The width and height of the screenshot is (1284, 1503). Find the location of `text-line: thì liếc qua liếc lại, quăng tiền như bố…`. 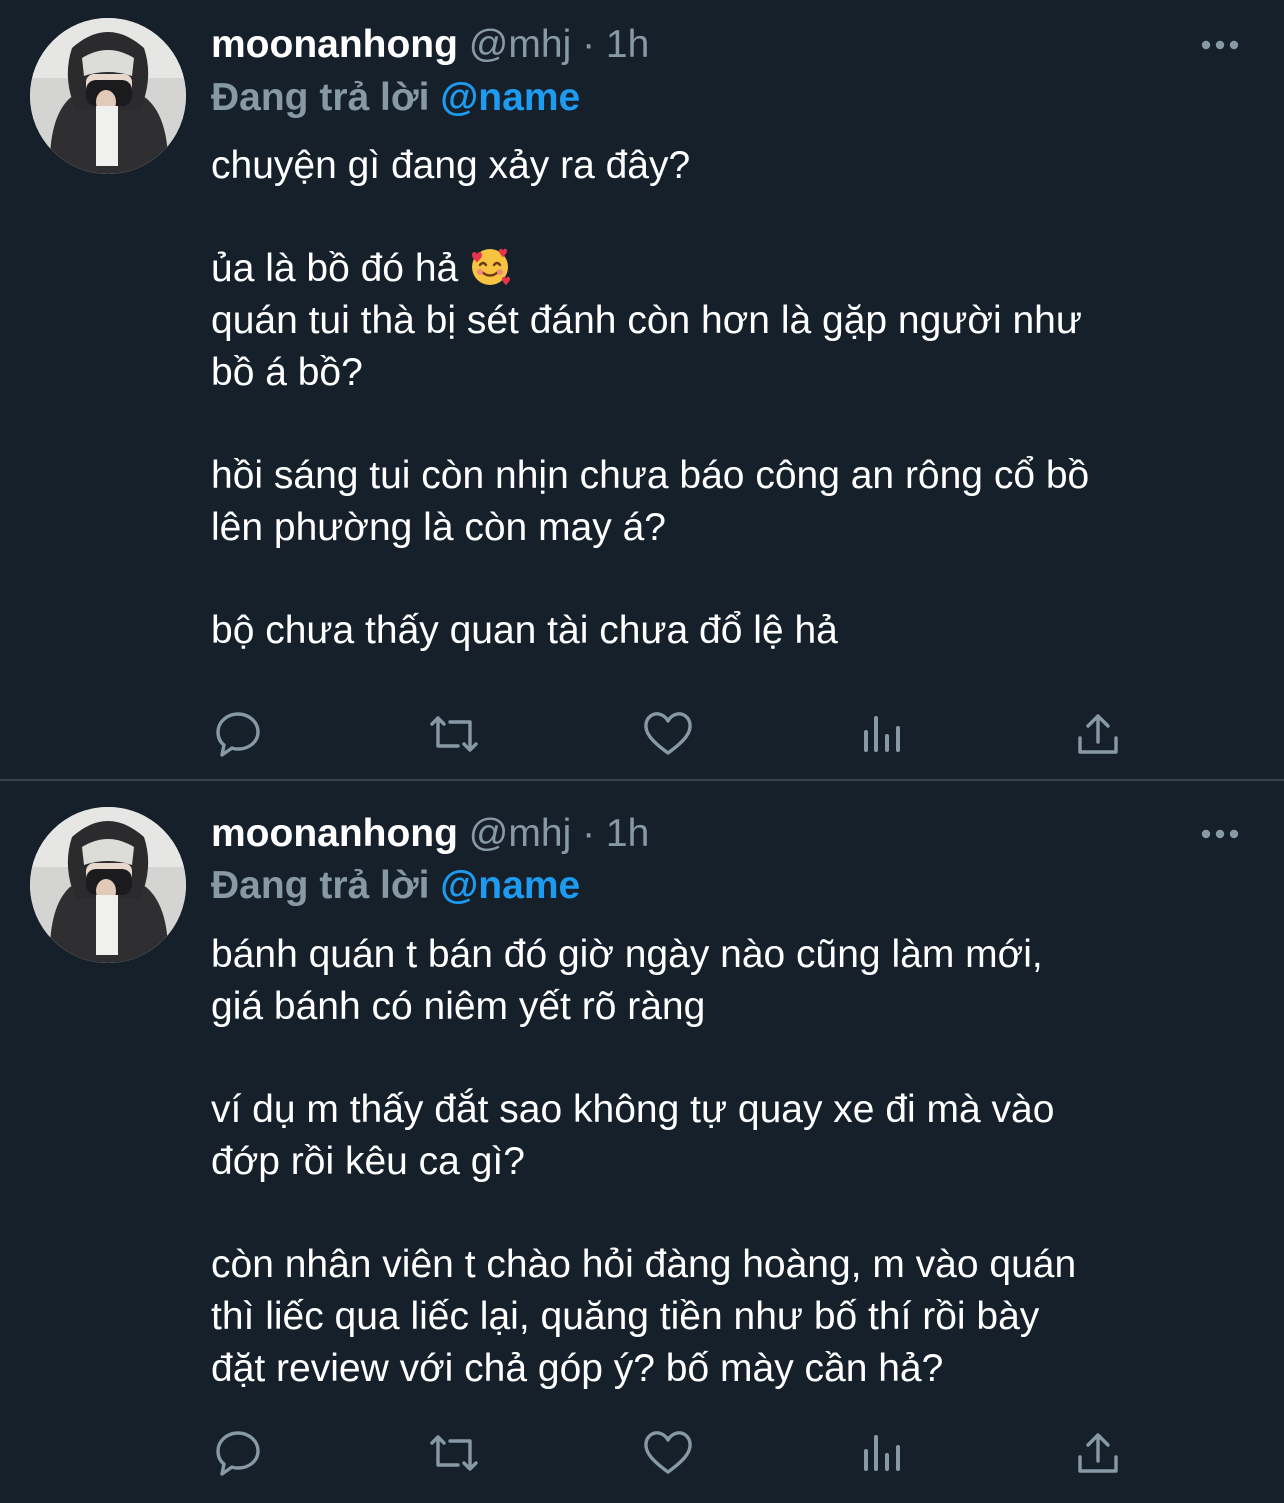

text-line: thì liếc qua liếc lại, quăng tiền như bố… is located at coordinates (625, 1316).